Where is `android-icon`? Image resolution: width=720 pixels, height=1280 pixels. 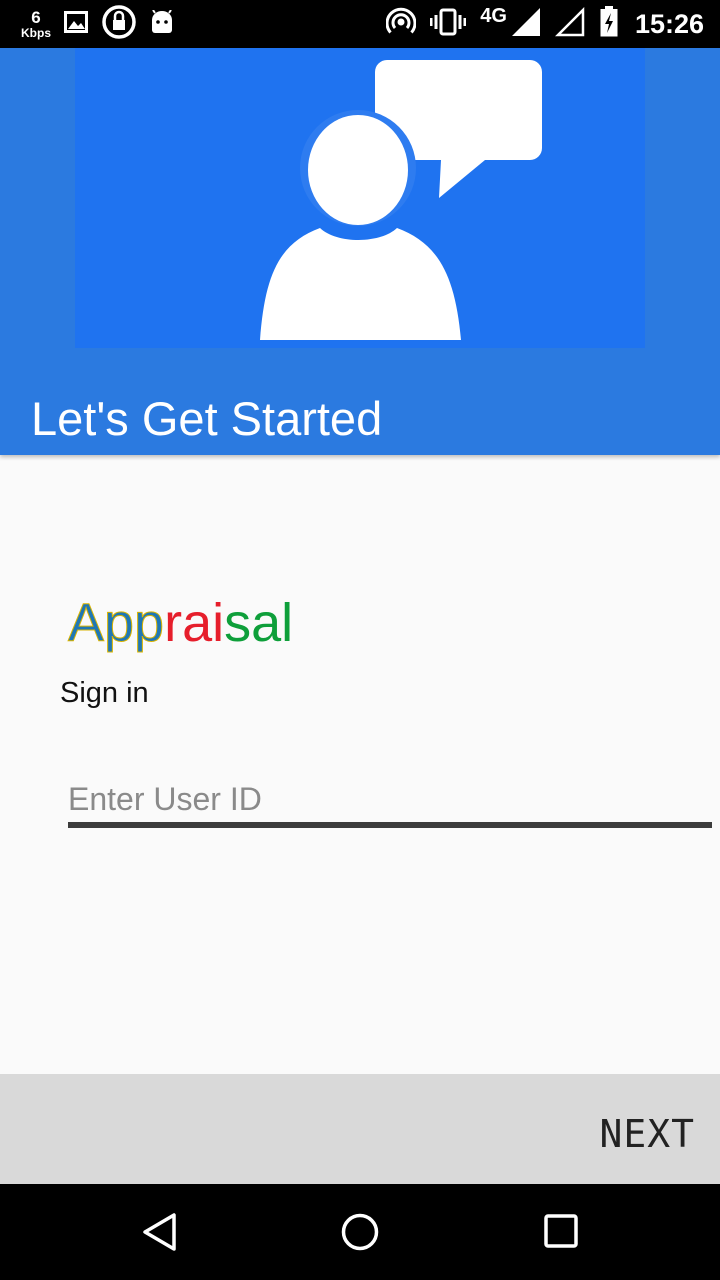 android-icon is located at coordinates (162, 23).